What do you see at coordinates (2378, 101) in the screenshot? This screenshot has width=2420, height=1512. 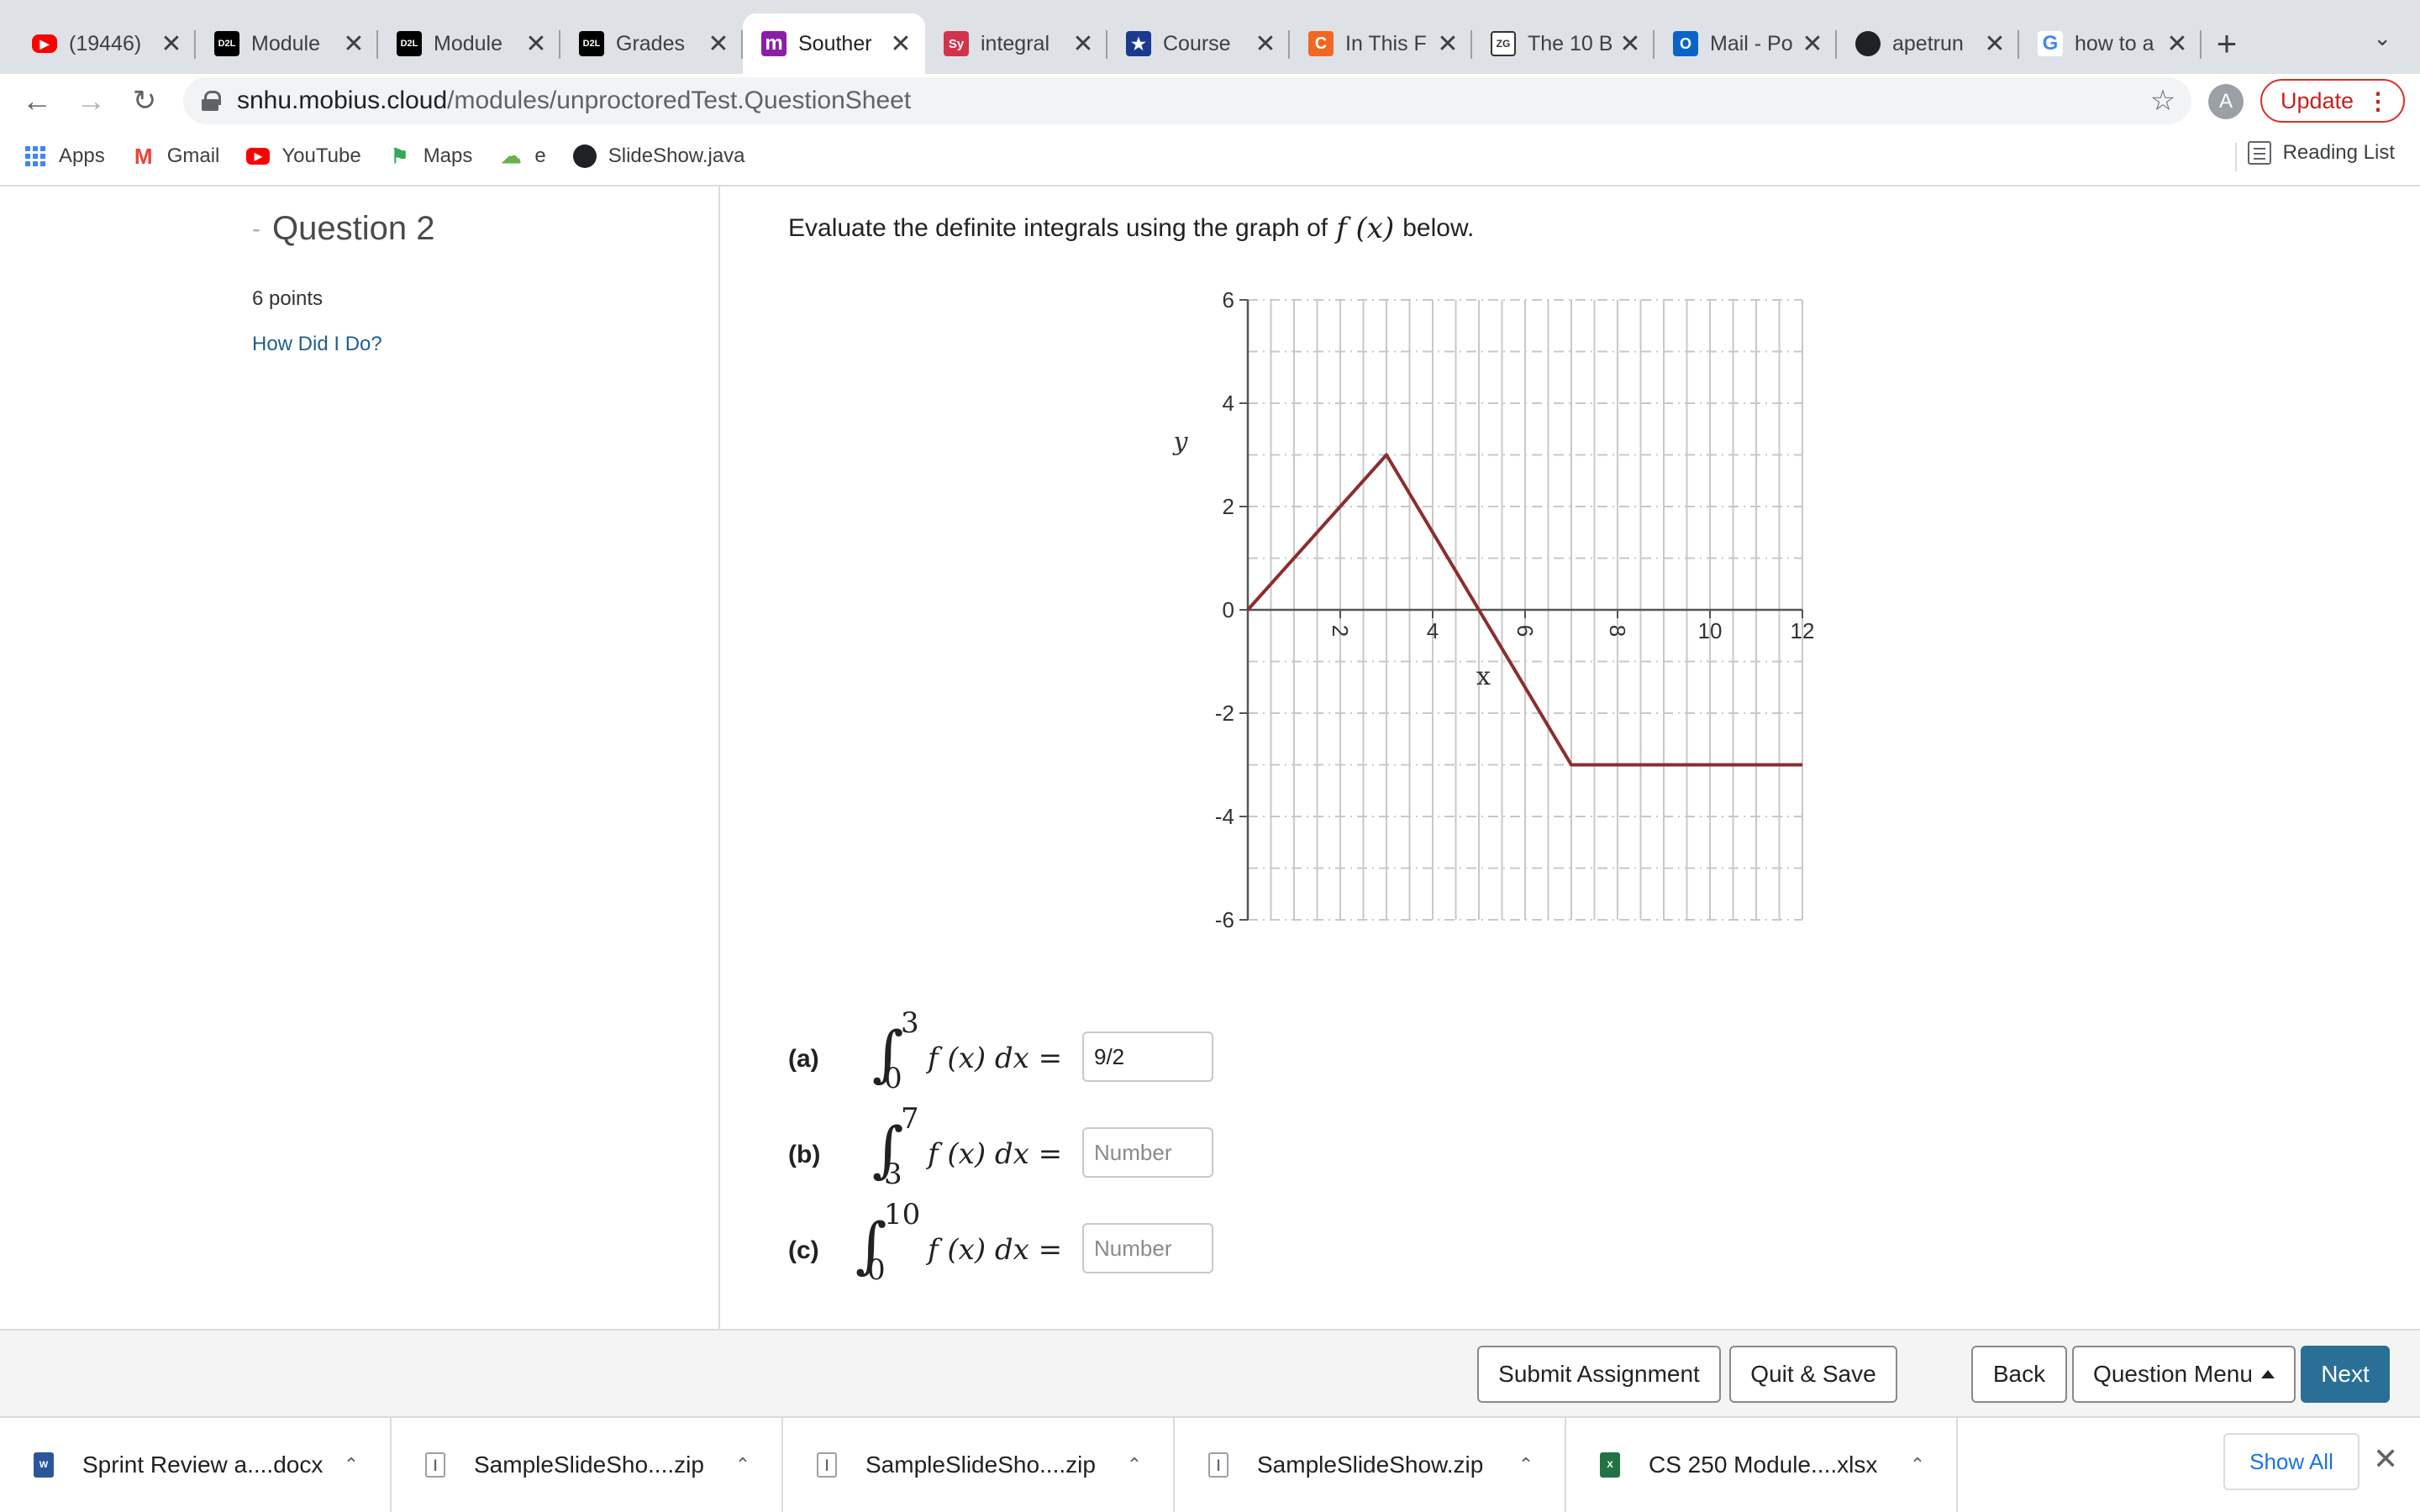 I see `more-menu-icon: ⋮` at bounding box center [2378, 101].